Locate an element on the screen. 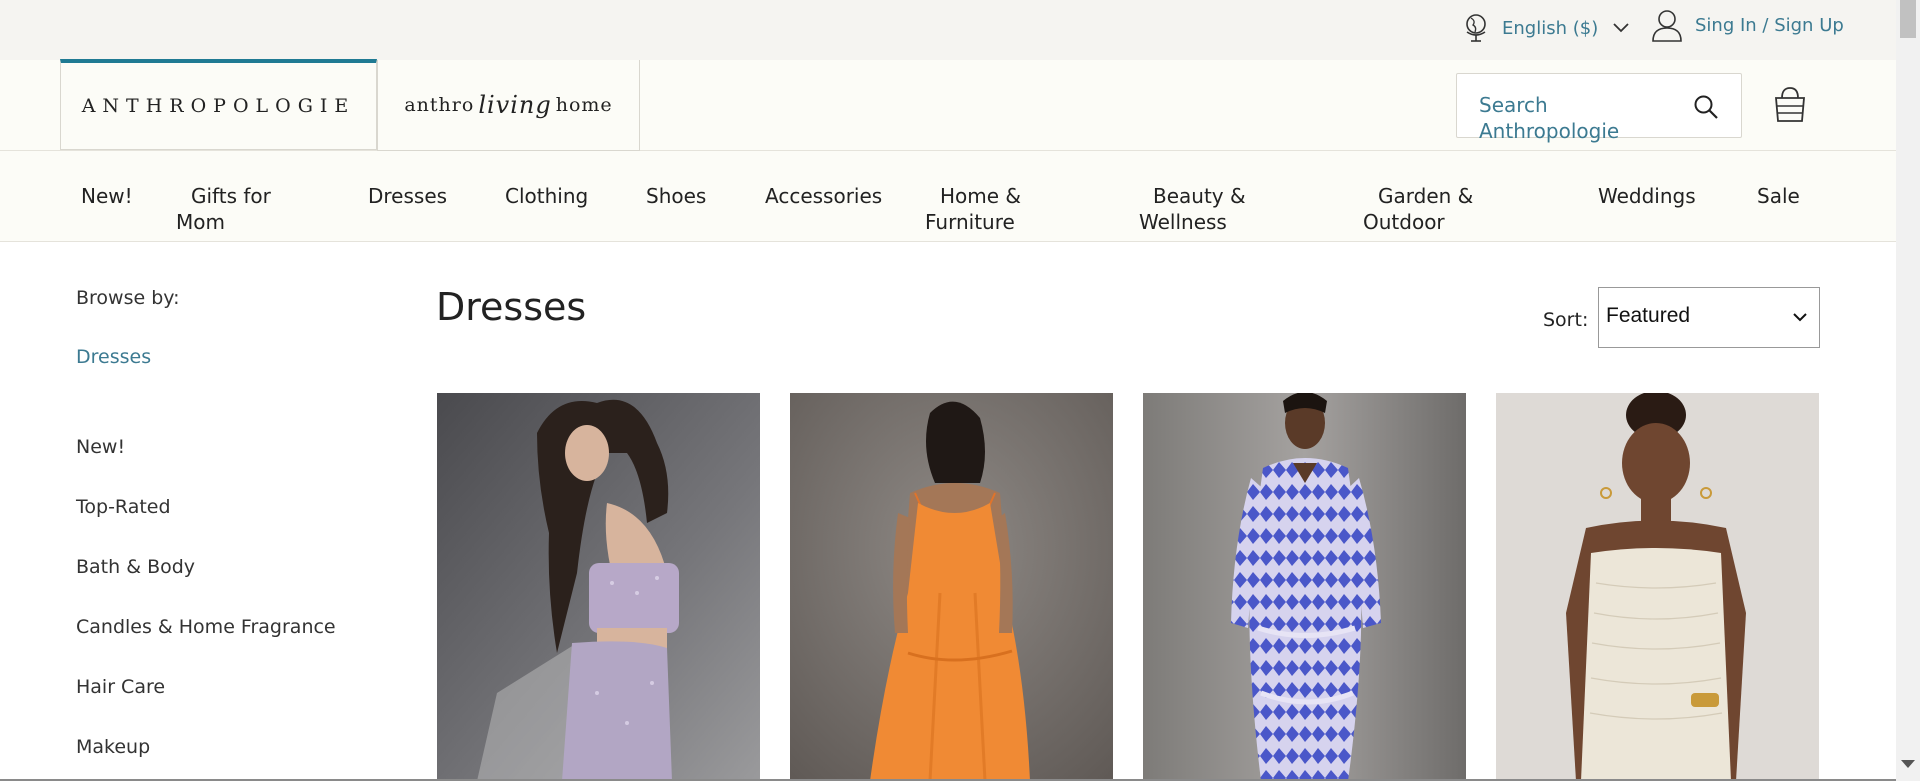  nav-item-beauty-wellness: Beauty & Wellness is located at coordinates (1192, 209).